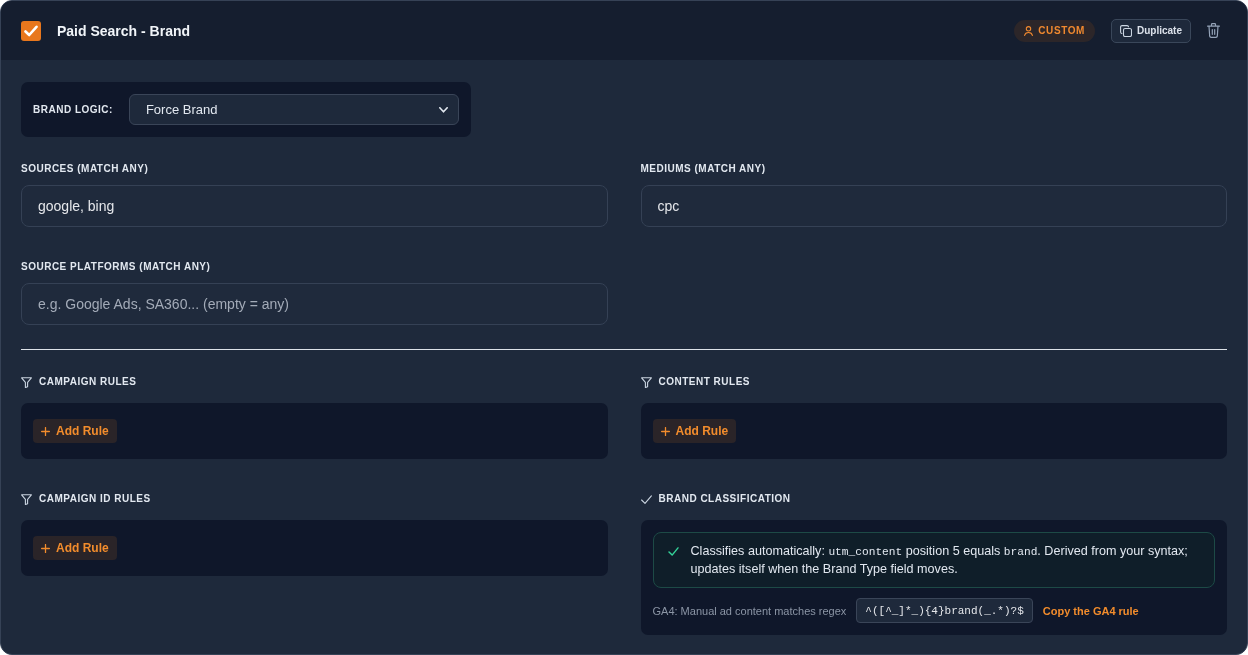  What do you see at coordinates (85, 169) in the screenshot?
I see `field-label: SOURCES (MATCH ANY)` at bounding box center [85, 169].